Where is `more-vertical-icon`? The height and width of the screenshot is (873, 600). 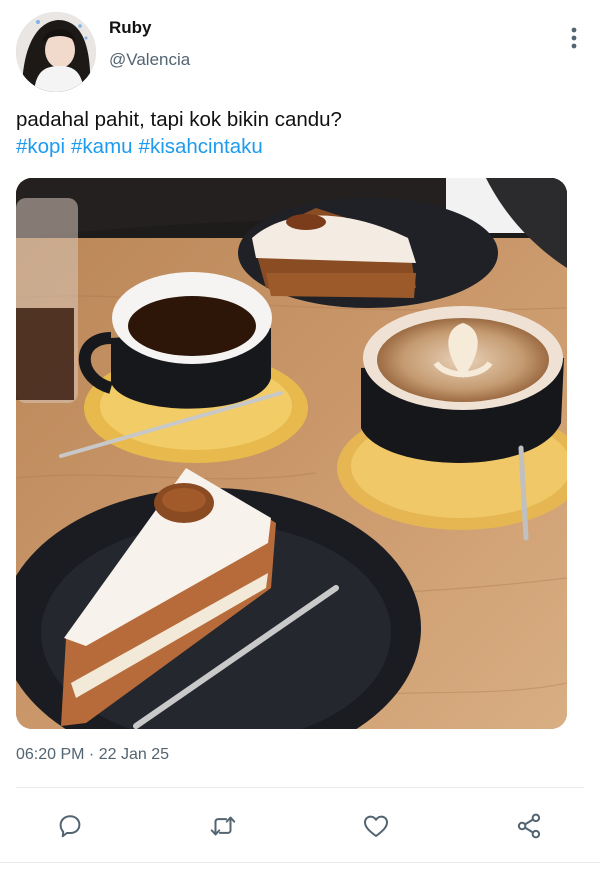
more-vertical-icon is located at coordinates (574, 38).